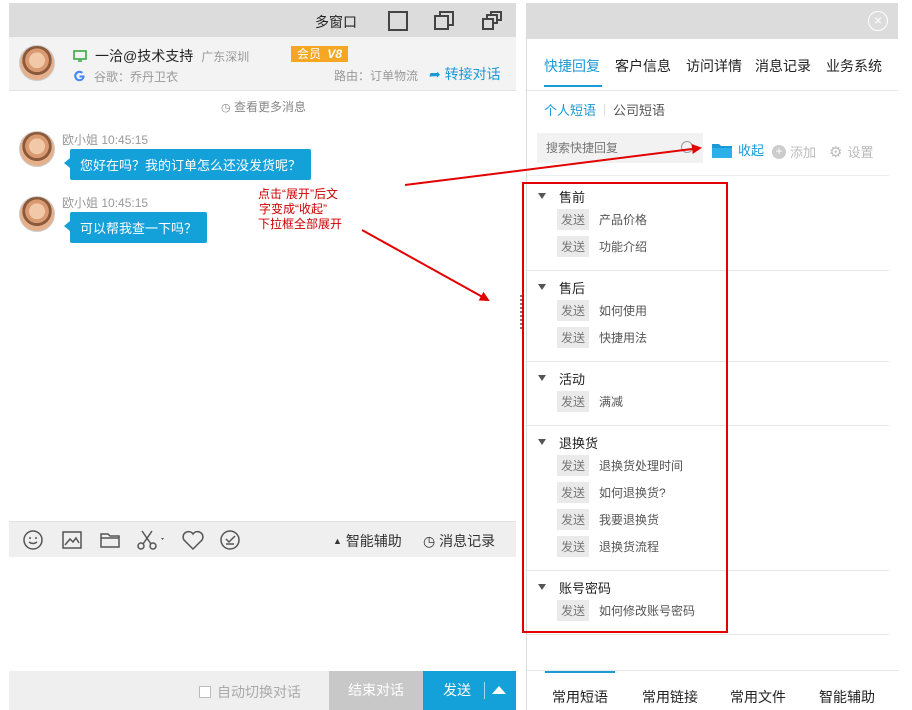  I want to click on search-icon, so click(687, 147).